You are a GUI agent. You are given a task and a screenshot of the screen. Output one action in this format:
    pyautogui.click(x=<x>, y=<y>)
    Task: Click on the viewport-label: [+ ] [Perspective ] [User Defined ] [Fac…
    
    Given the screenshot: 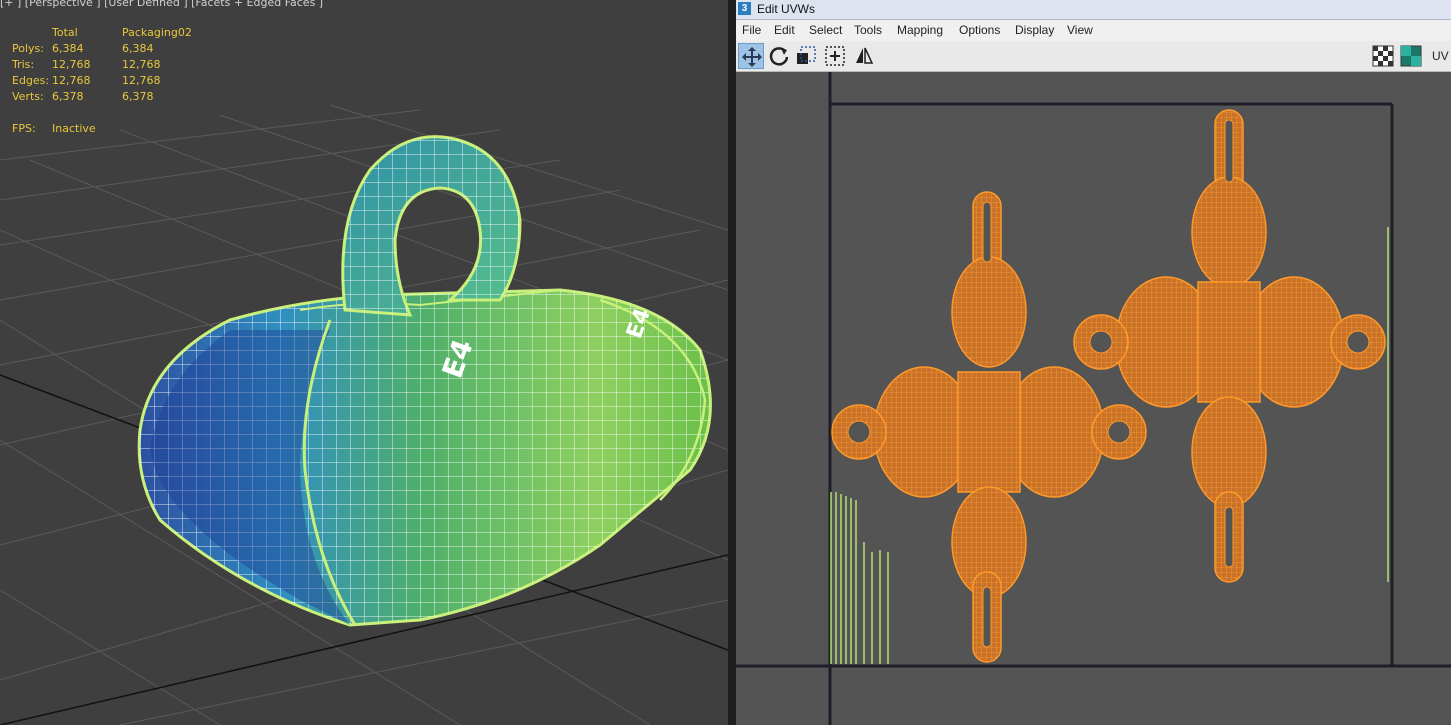 What is the action you would take?
    pyautogui.click(x=161, y=4)
    